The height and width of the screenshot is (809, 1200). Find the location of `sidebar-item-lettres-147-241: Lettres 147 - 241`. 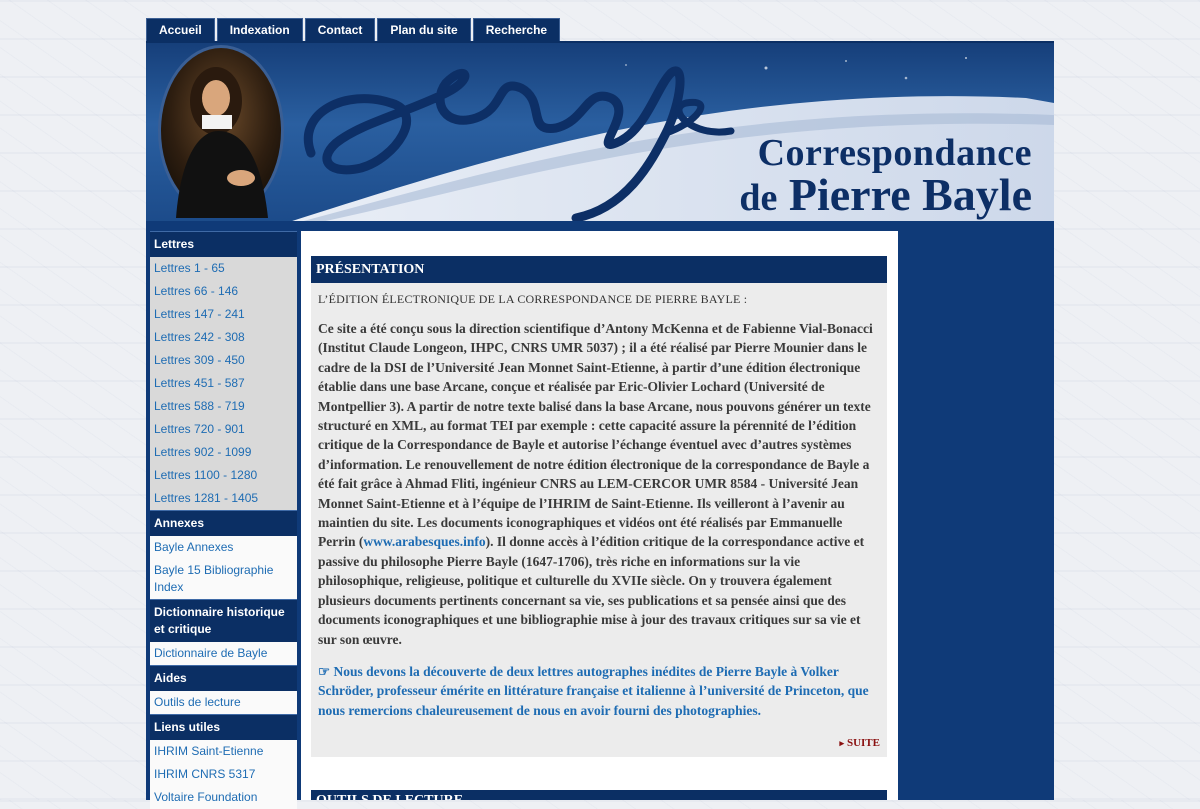

sidebar-item-lettres-147-241: Lettres 147 - 241 is located at coordinates (223, 314).